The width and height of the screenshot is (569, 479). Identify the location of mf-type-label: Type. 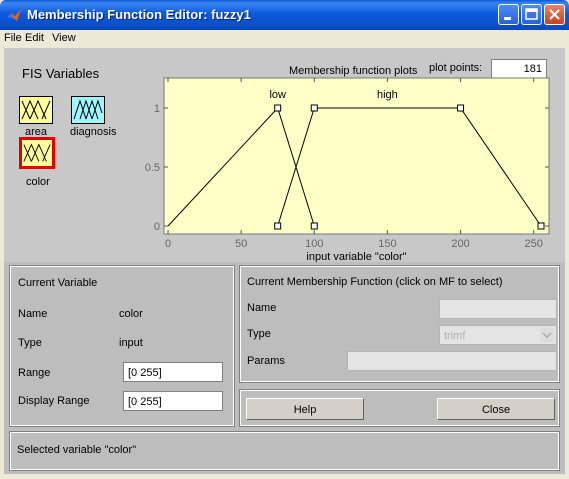
(259, 334).